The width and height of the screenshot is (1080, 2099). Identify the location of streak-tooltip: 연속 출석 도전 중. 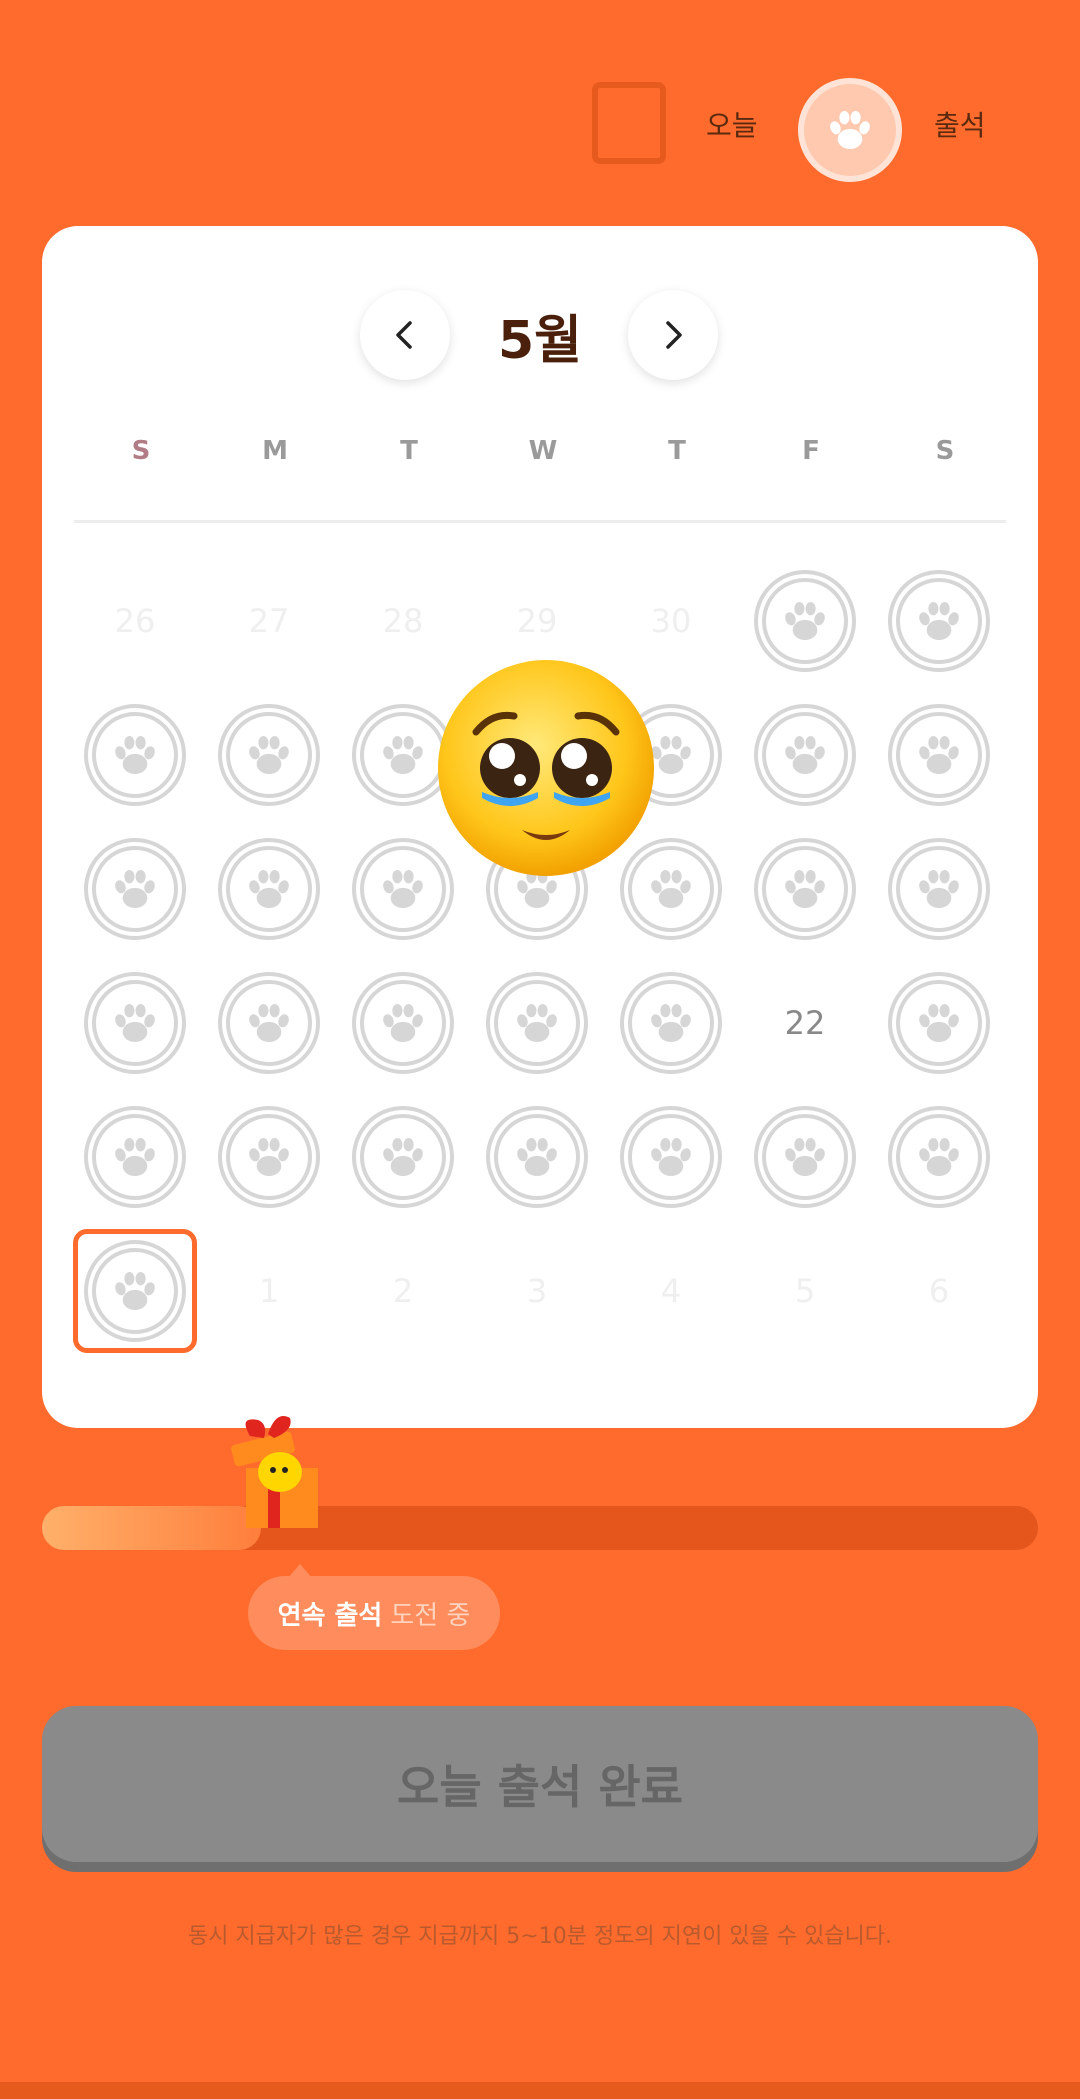
(374, 1607).